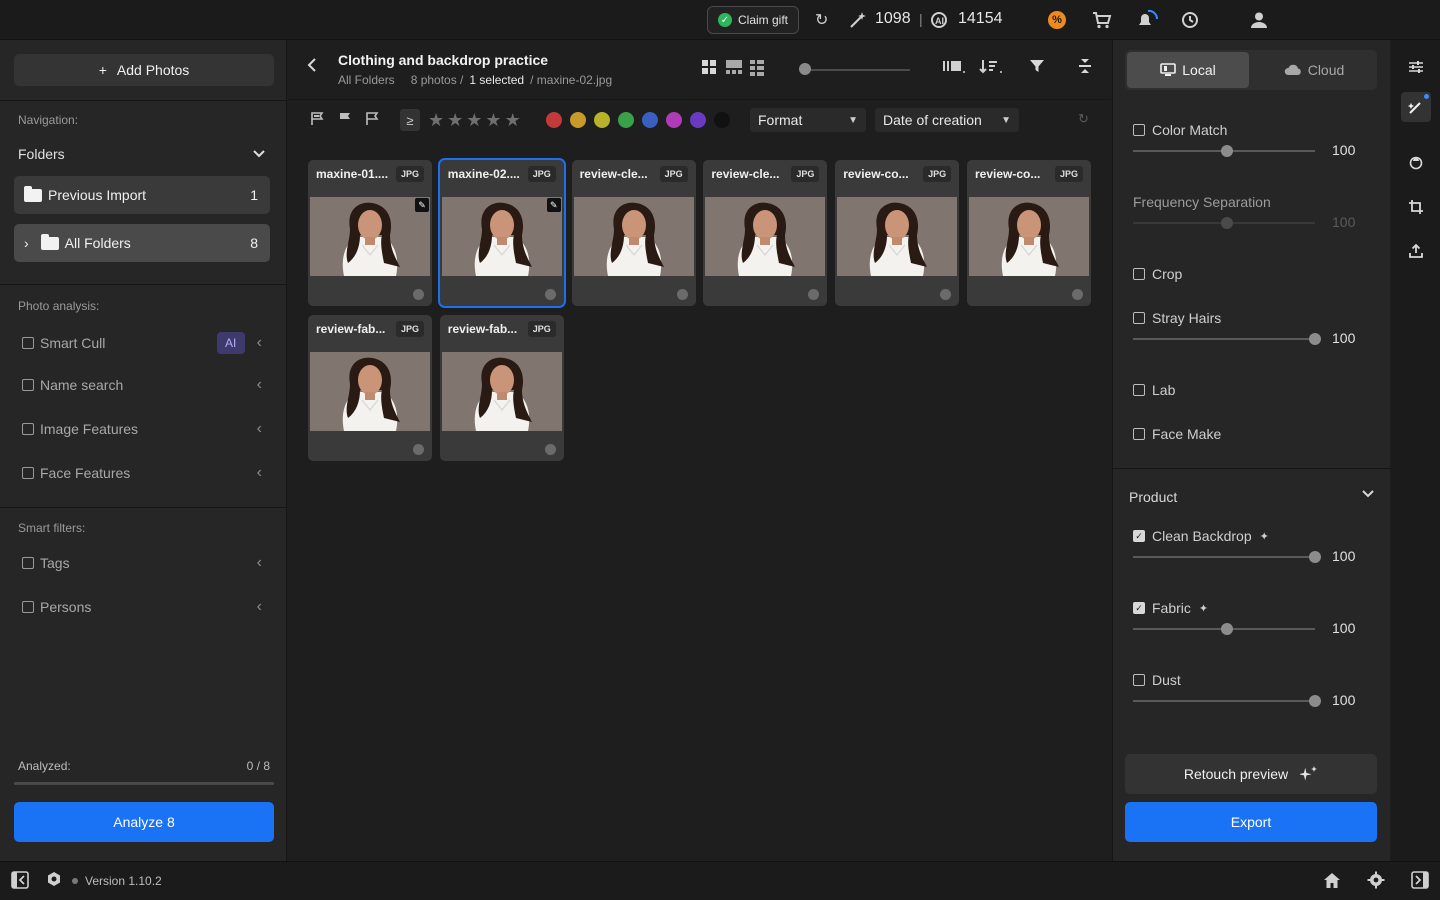 This screenshot has width=1440, height=900. What do you see at coordinates (1253, 390) in the screenshot?
I see `retouch-option: Lab` at bounding box center [1253, 390].